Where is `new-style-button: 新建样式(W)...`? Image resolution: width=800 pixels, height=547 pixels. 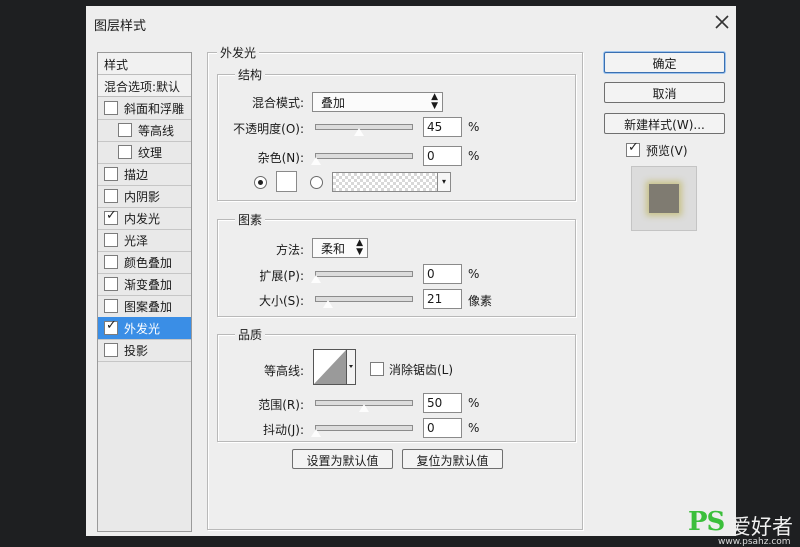
new-style-button: 新建样式(W)... is located at coordinates (664, 123).